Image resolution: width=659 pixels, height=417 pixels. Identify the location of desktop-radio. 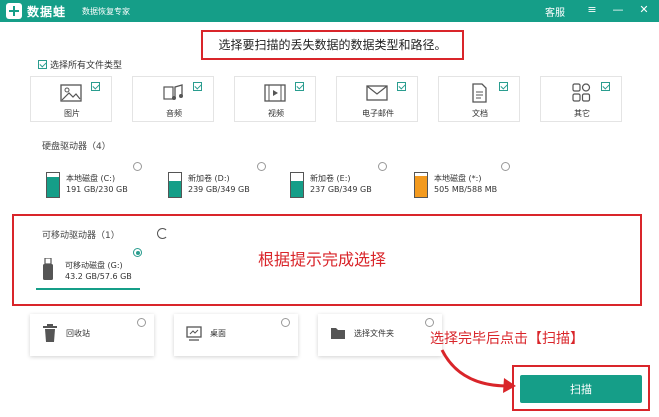
(285, 322).